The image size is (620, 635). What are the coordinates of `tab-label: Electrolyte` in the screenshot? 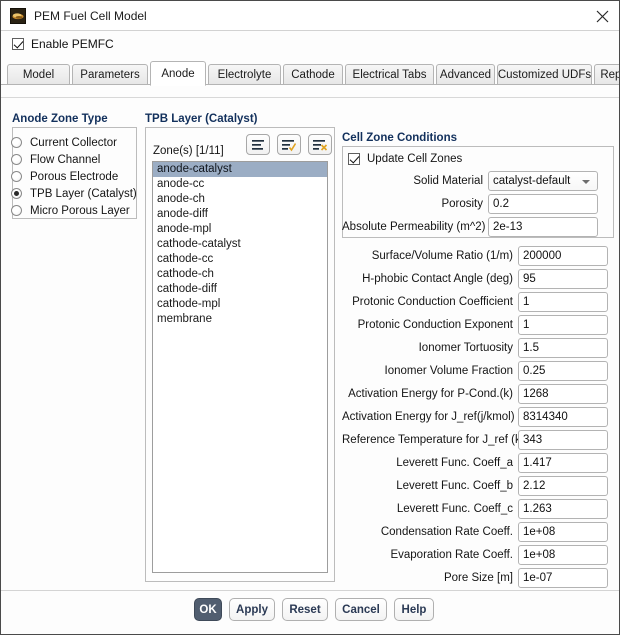 It's located at (244, 74).